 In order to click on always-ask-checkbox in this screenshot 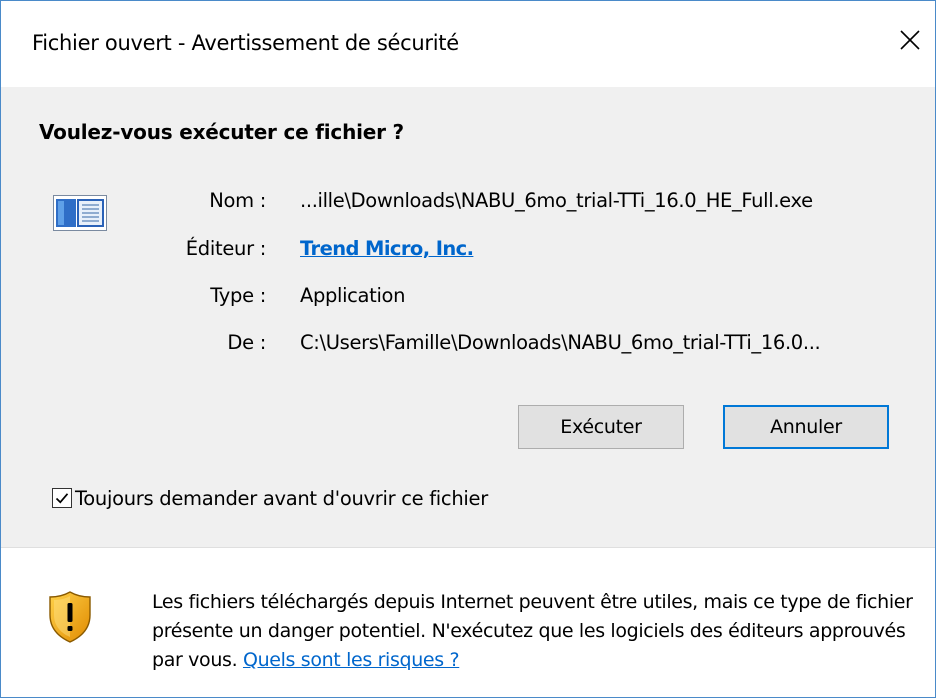, I will do `click(62, 498)`.